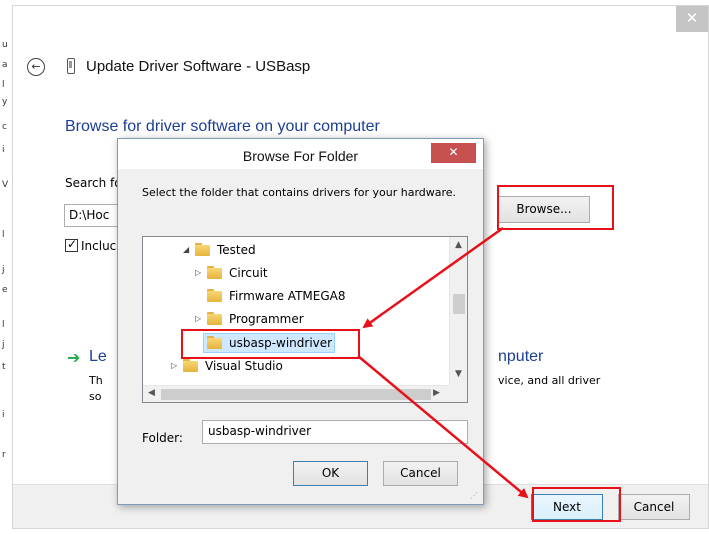 The width and height of the screenshot is (709, 534). What do you see at coordinates (458, 374) in the screenshot?
I see `scroll-down-icon: ▼` at bounding box center [458, 374].